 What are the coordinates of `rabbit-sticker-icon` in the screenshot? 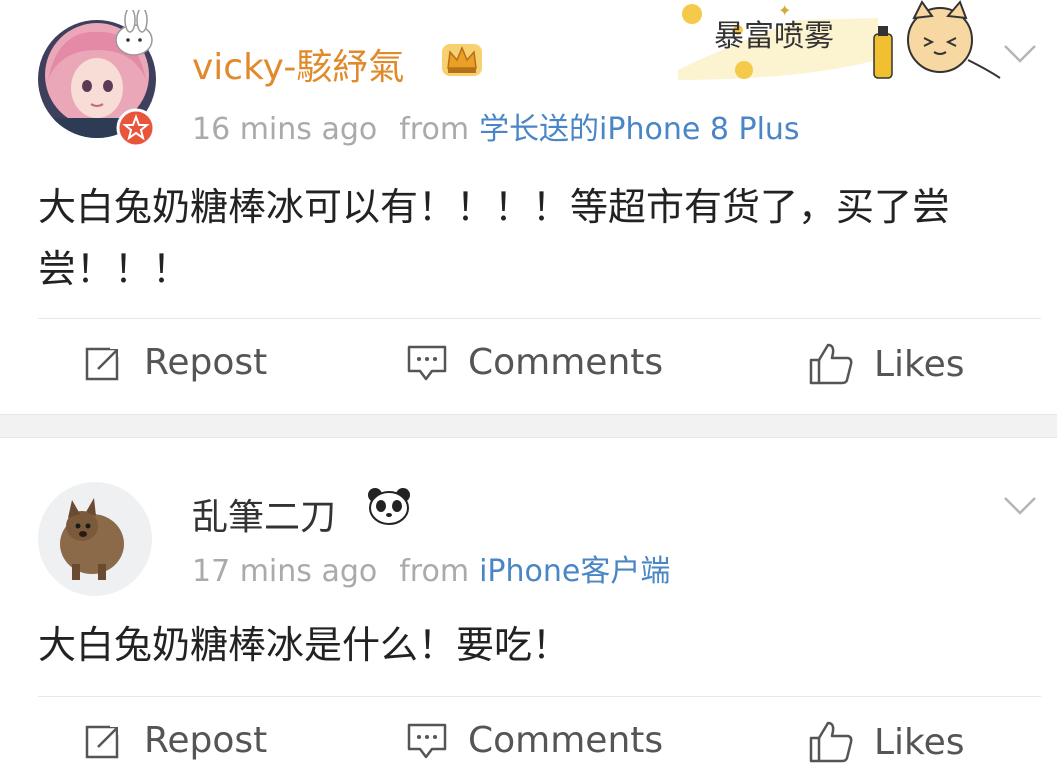 It's located at (134, 33).